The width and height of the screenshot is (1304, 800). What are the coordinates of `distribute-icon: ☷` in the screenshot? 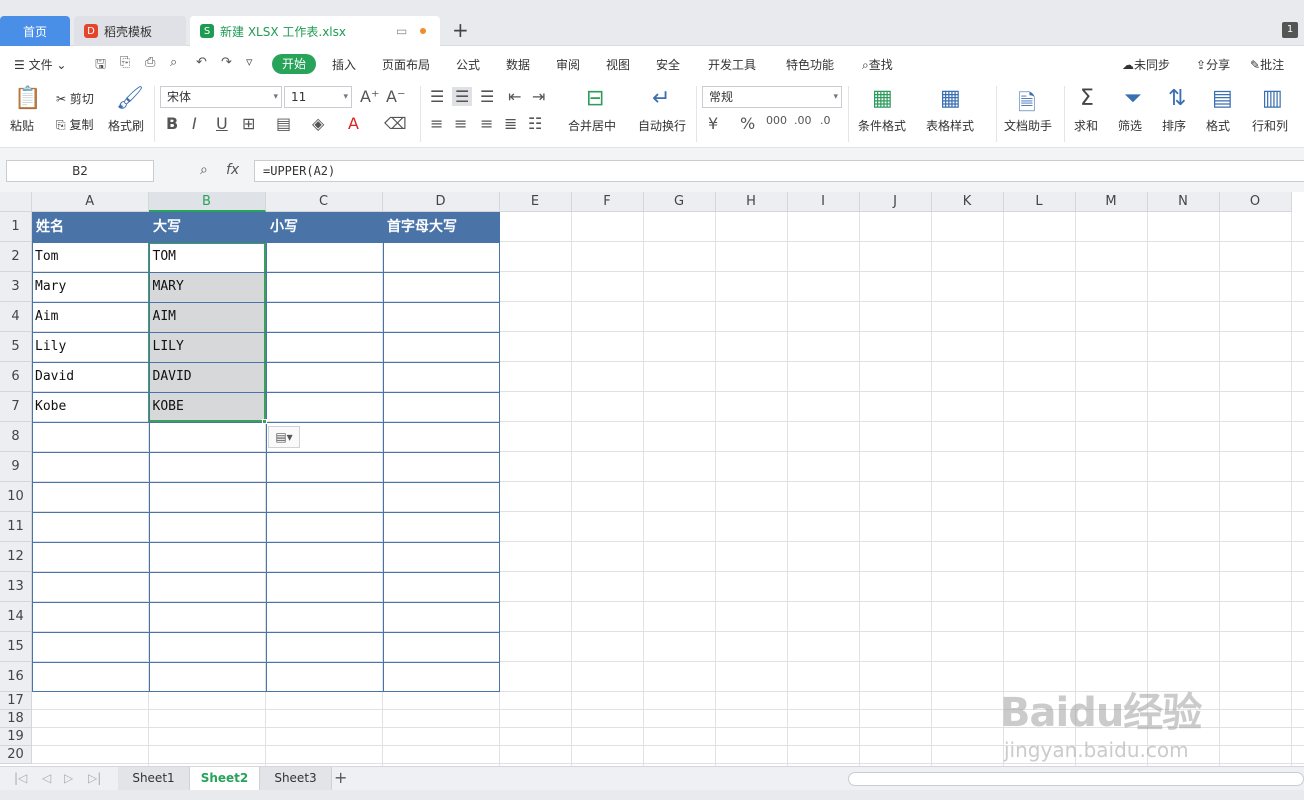 It's located at (535, 123).